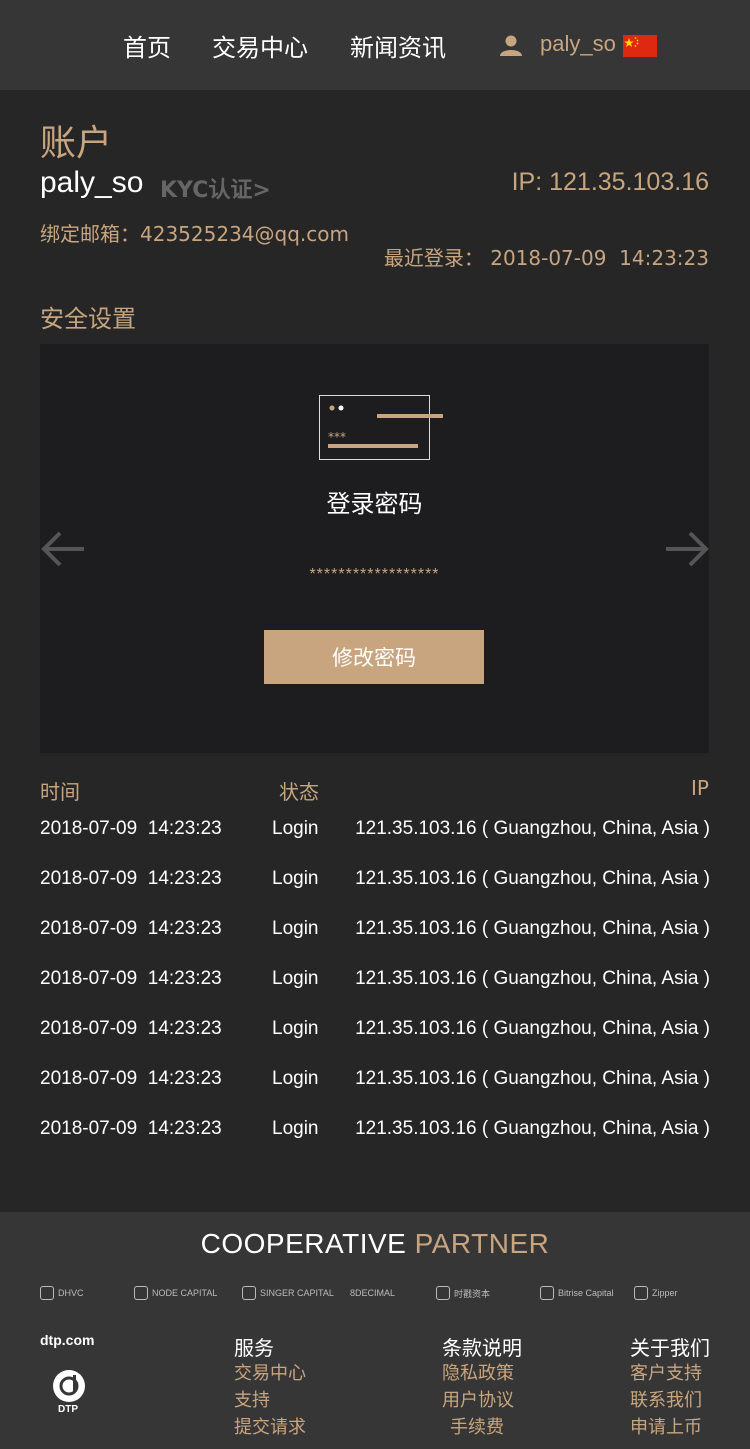  I want to click on footer-link: 隐私政策, so click(482, 1373).